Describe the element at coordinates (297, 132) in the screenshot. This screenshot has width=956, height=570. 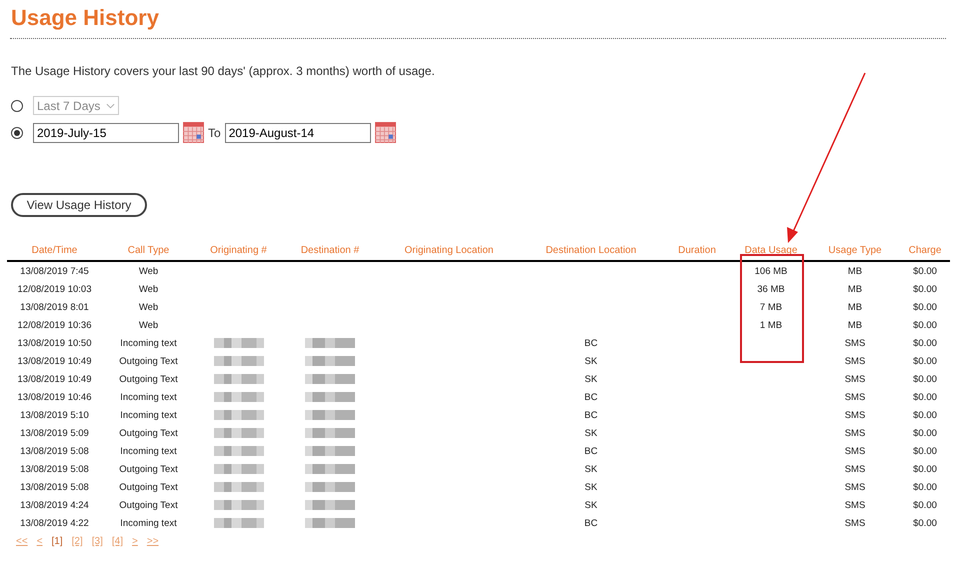
I see `end-date-field: 2019-August-14` at that location.